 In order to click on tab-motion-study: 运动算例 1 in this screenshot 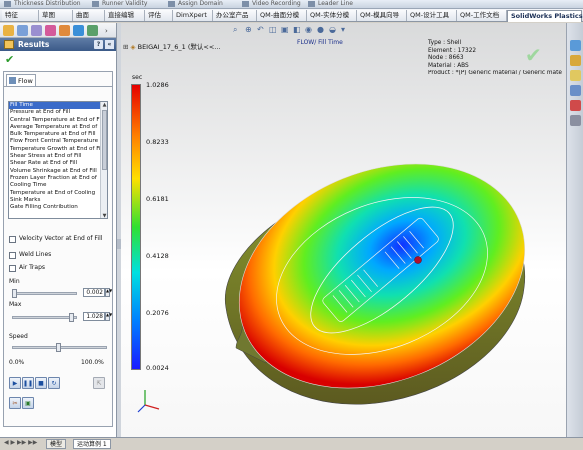, I will do `click(92, 444)`.